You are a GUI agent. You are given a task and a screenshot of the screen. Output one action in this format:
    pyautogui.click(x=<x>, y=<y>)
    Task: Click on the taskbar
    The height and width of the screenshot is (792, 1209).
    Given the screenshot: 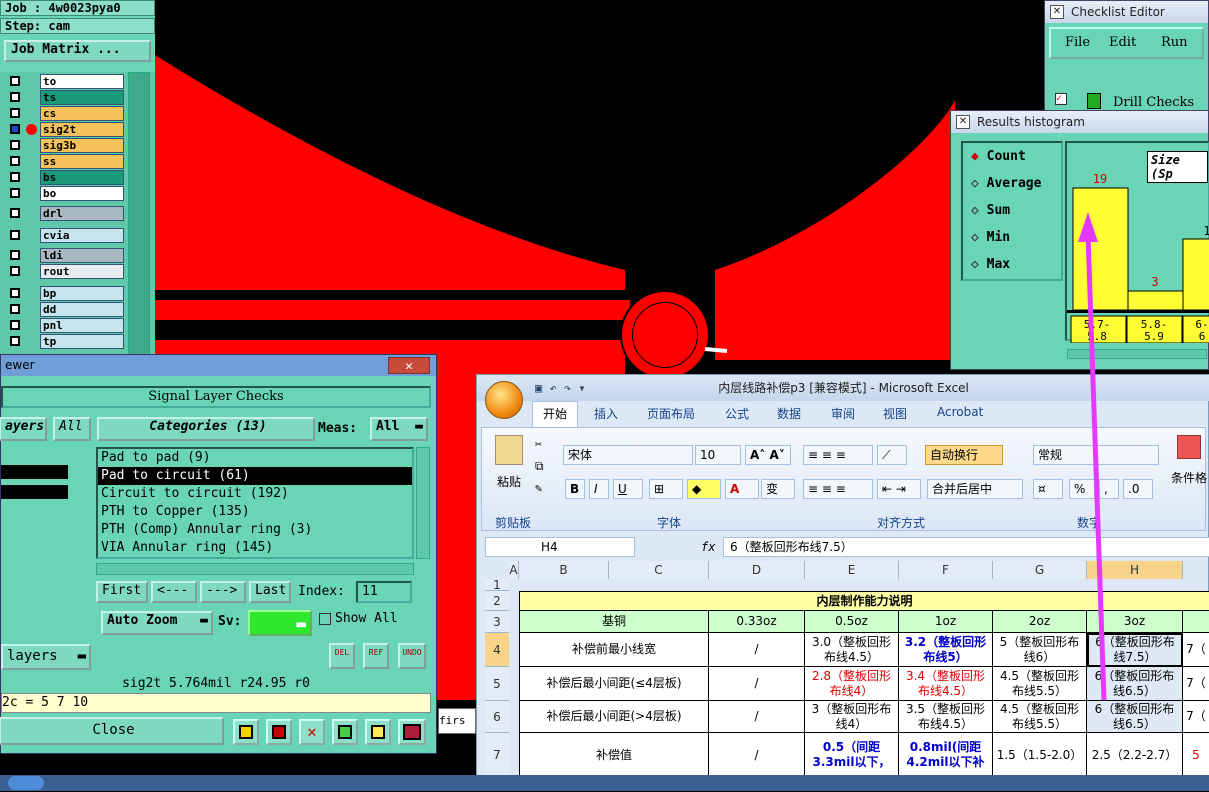 What is the action you would take?
    pyautogui.click(x=604, y=783)
    